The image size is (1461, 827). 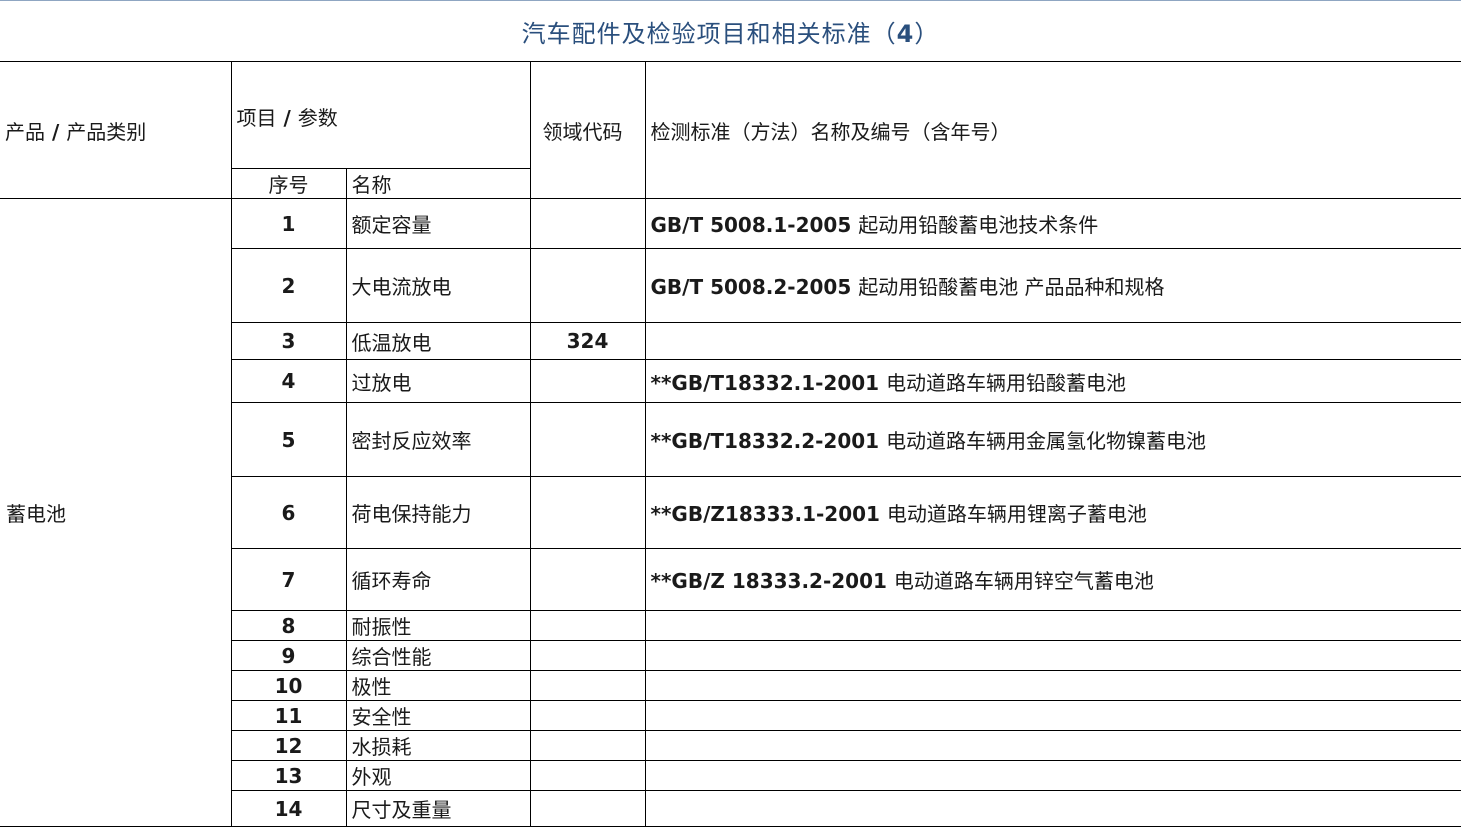 I want to click on standard-code: **GB/Z 18333.2-2001, so click(x=772, y=581).